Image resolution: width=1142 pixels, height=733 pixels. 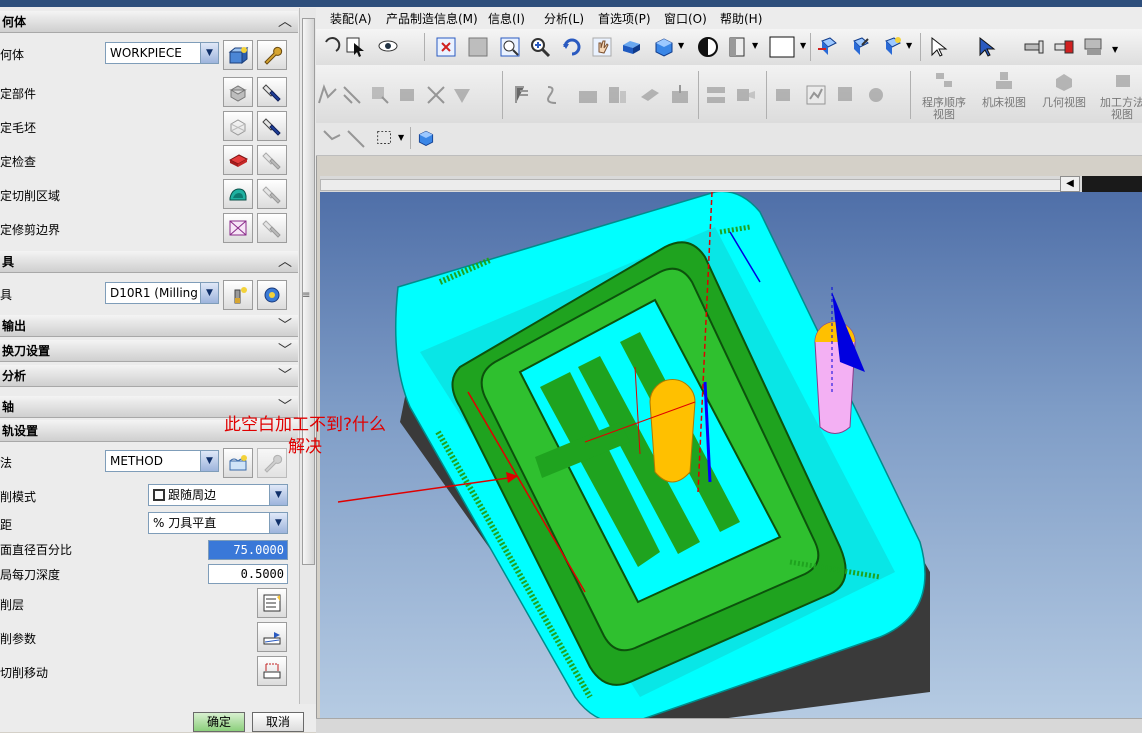 What do you see at coordinates (162, 293) in the screenshot?
I see `tool-select: D10R1 (Milling T ▼` at bounding box center [162, 293].